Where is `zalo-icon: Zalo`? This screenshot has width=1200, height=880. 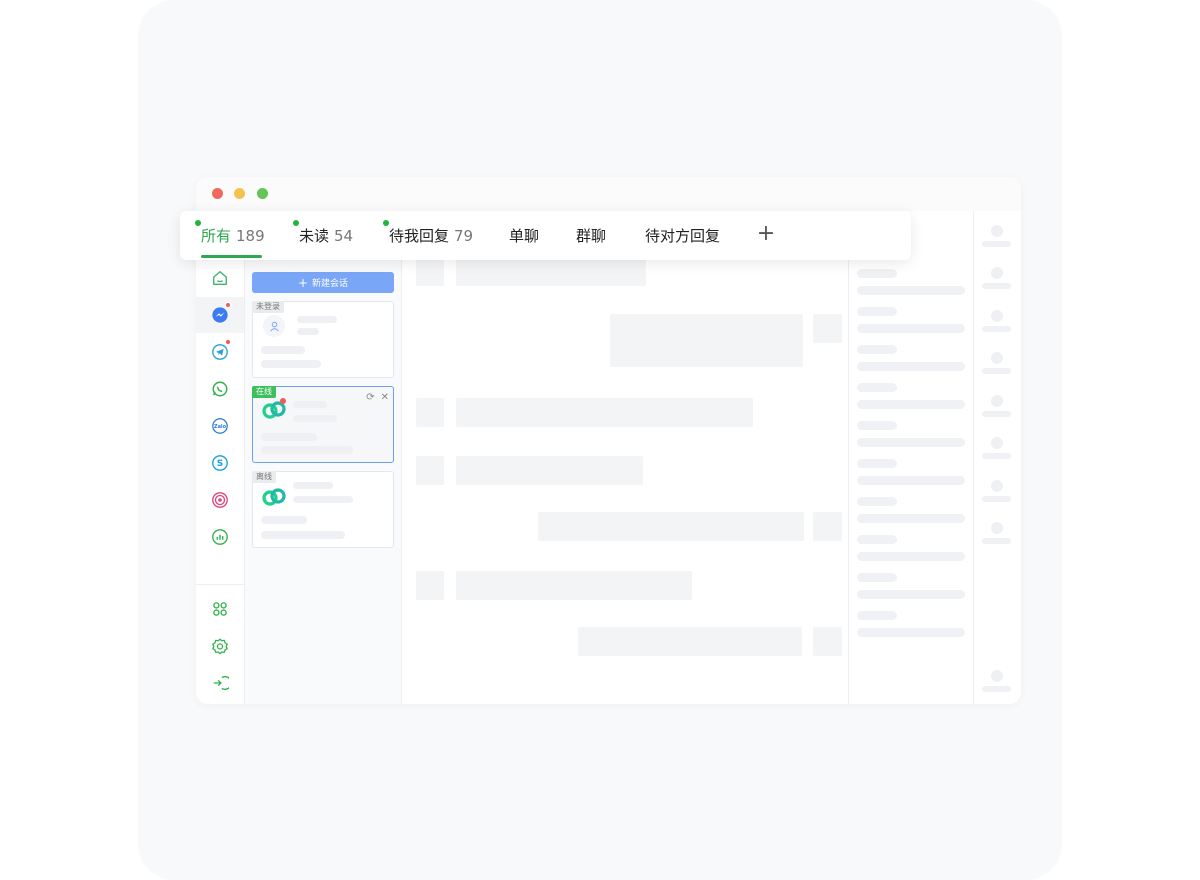 zalo-icon: Zalo is located at coordinates (220, 426).